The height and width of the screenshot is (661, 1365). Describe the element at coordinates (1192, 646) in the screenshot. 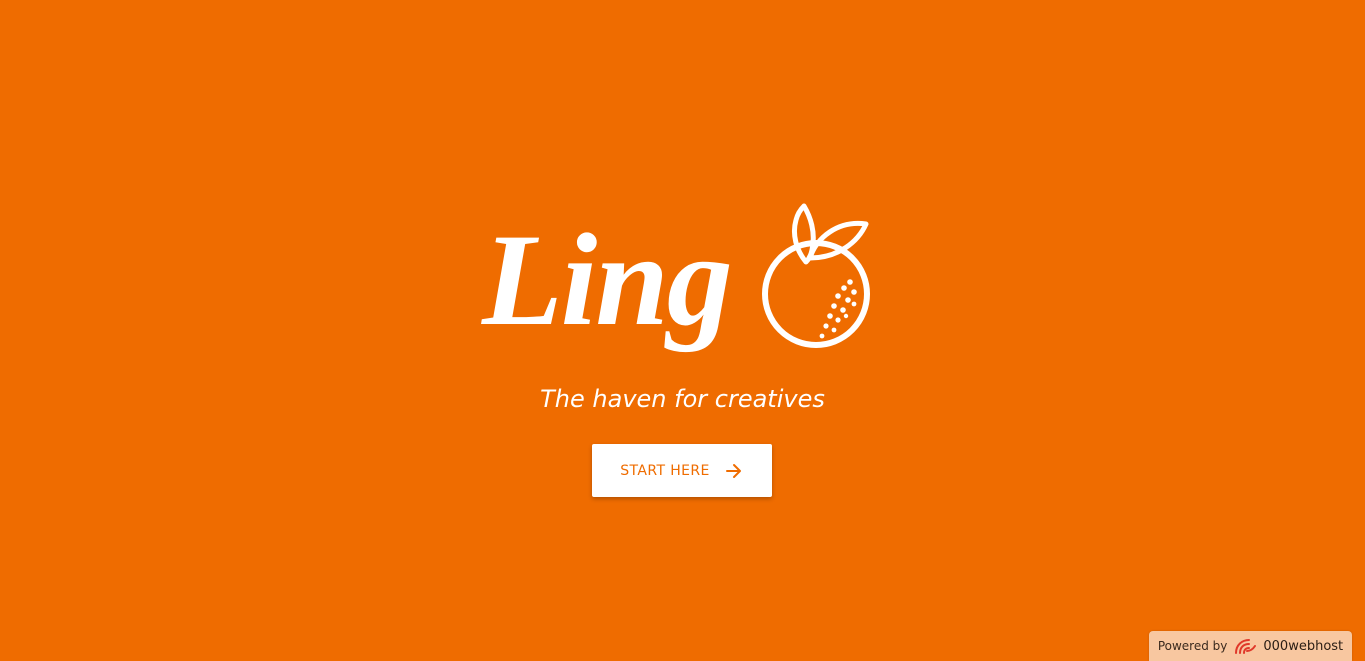

I see `powered-by-label: Powered by` at that location.